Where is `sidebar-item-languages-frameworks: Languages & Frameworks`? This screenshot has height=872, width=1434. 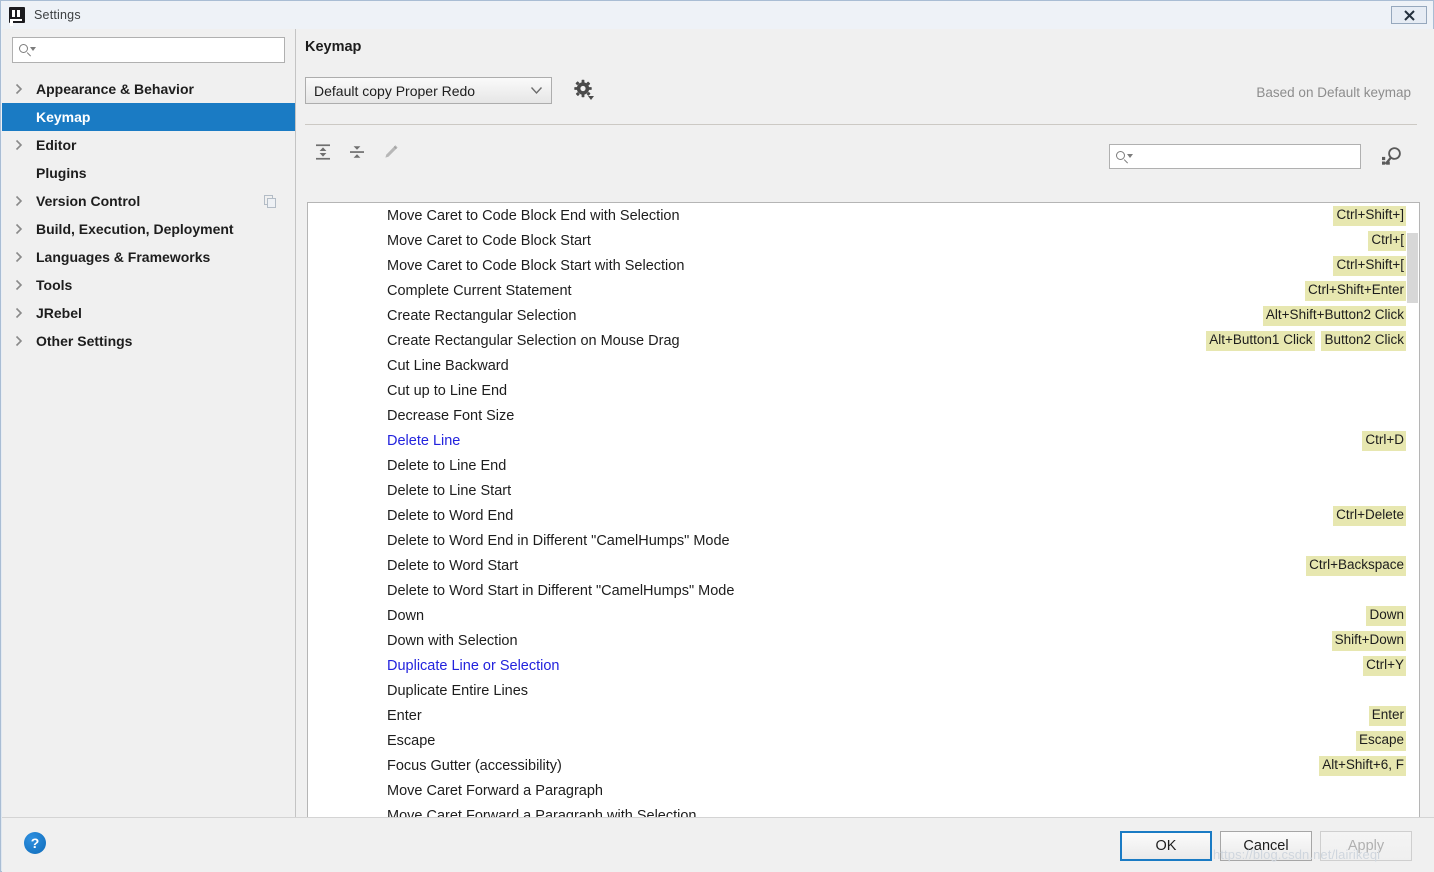 sidebar-item-languages-frameworks: Languages & Frameworks is located at coordinates (148, 257).